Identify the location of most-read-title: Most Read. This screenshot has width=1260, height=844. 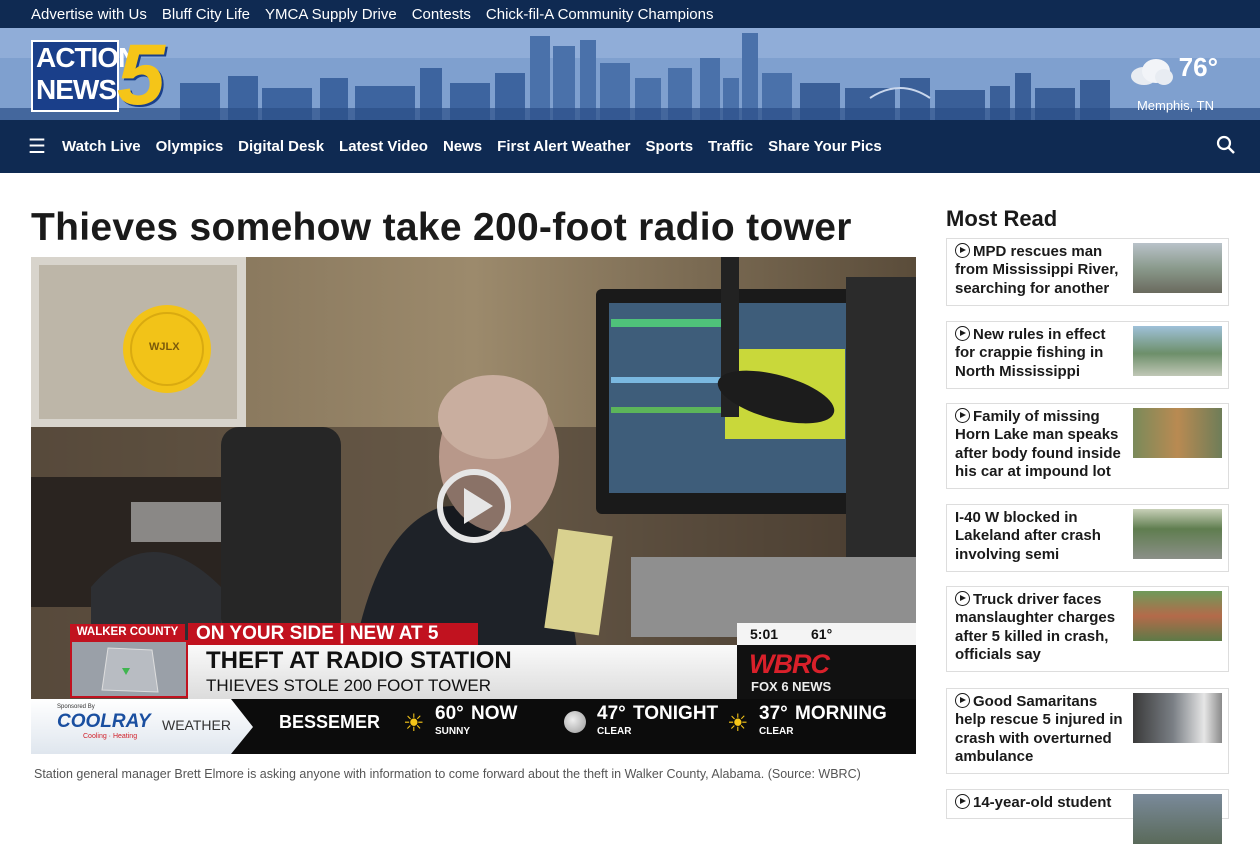
(1002, 218).